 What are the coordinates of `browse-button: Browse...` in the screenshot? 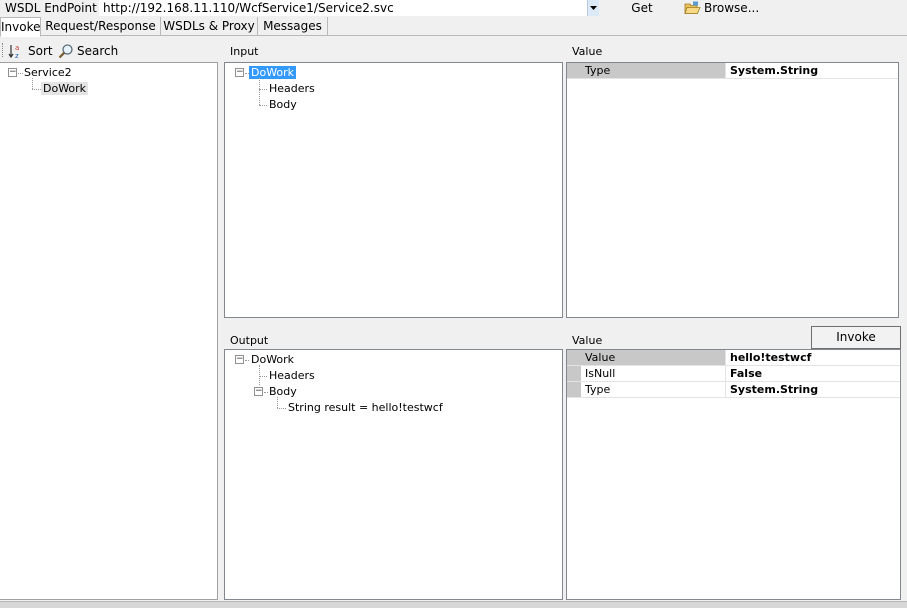 It's located at (721, 8).